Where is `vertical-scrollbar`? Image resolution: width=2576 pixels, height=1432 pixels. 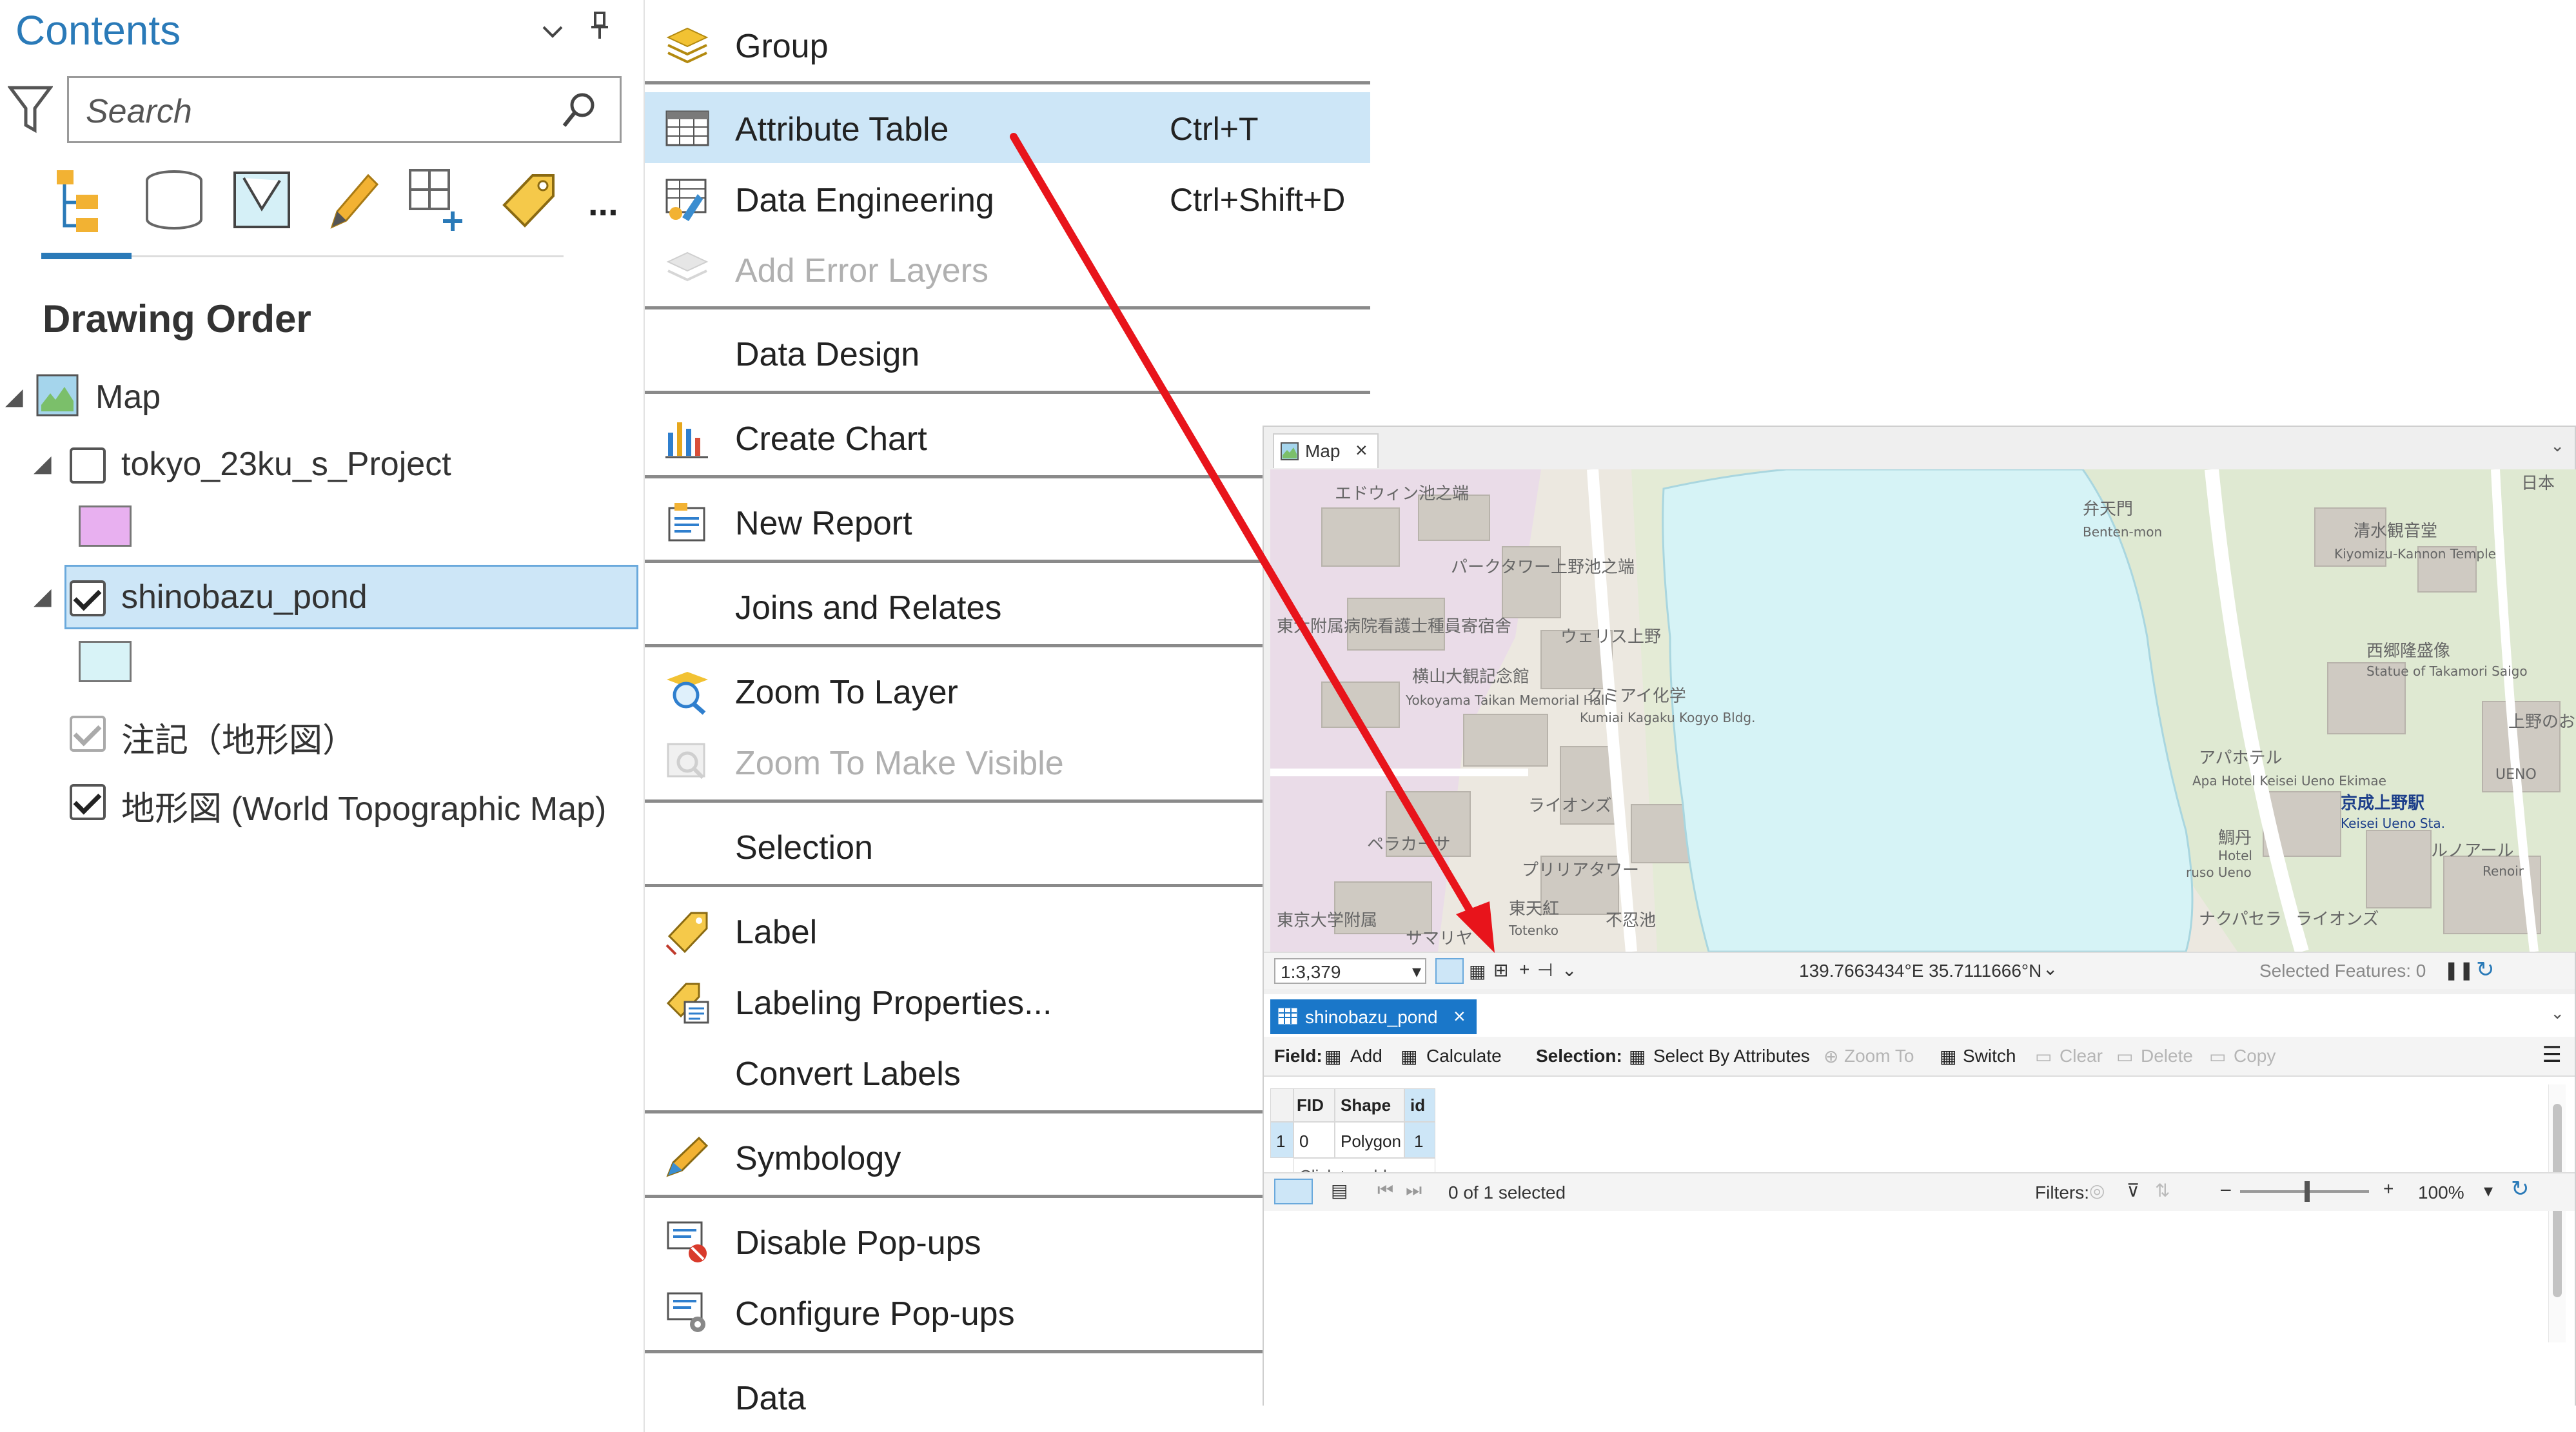
vertical-scrollbar is located at coordinates (2557, 1213).